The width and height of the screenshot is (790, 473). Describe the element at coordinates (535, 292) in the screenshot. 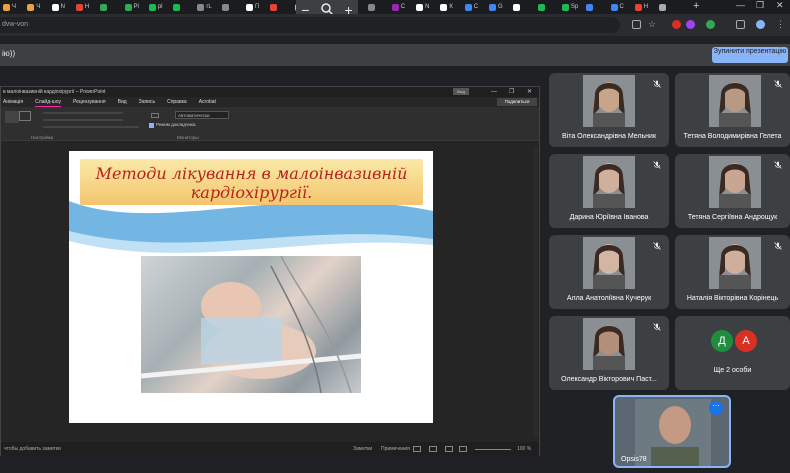

I see `vertical-scrollbar` at that location.